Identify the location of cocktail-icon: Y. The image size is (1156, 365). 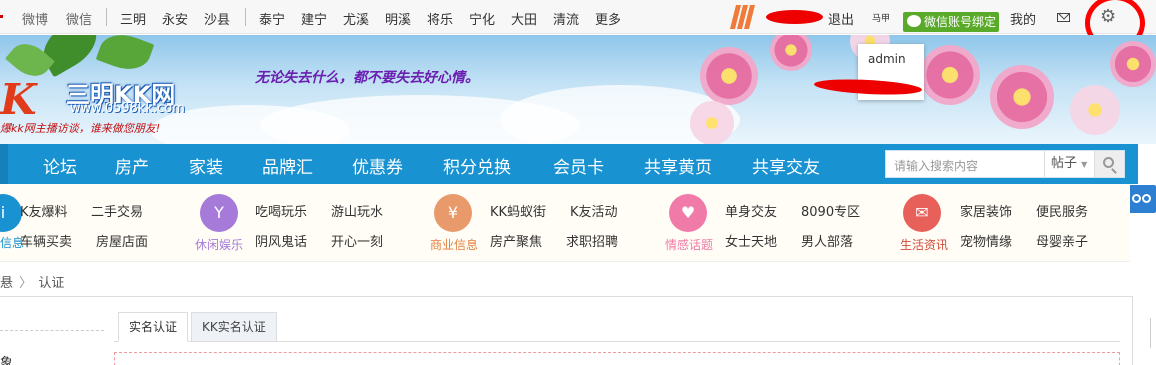
(219, 213).